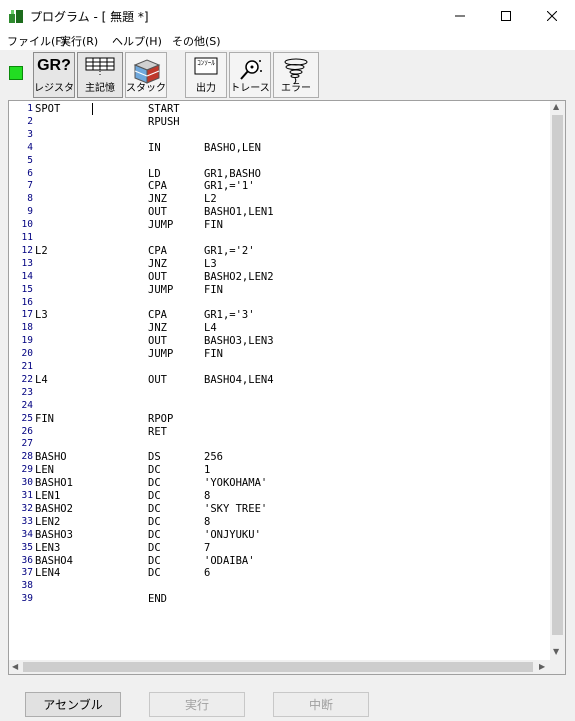 This screenshot has height=721, width=575. What do you see at coordinates (321, 704) in the screenshot?
I see `stop-button: 中断` at bounding box center [321, 704].